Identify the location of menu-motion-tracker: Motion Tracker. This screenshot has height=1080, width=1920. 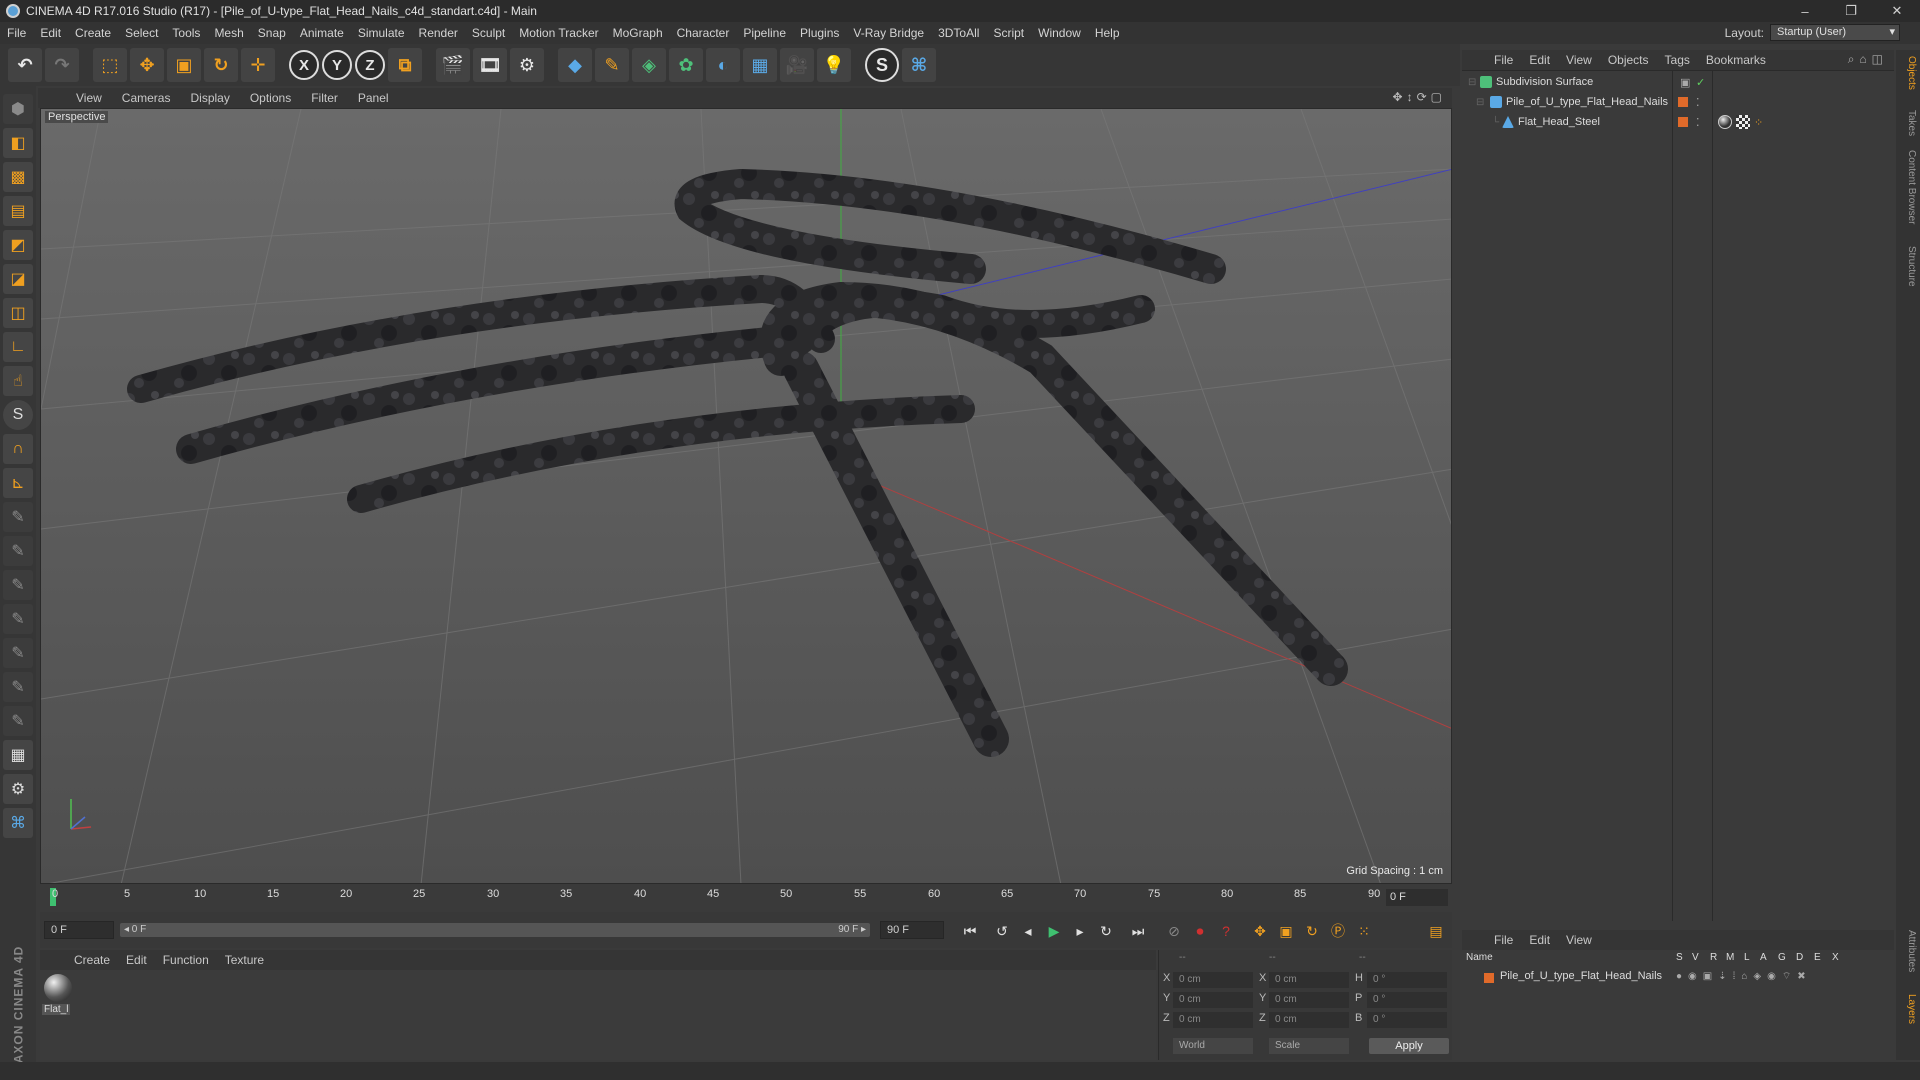
(558, 33).